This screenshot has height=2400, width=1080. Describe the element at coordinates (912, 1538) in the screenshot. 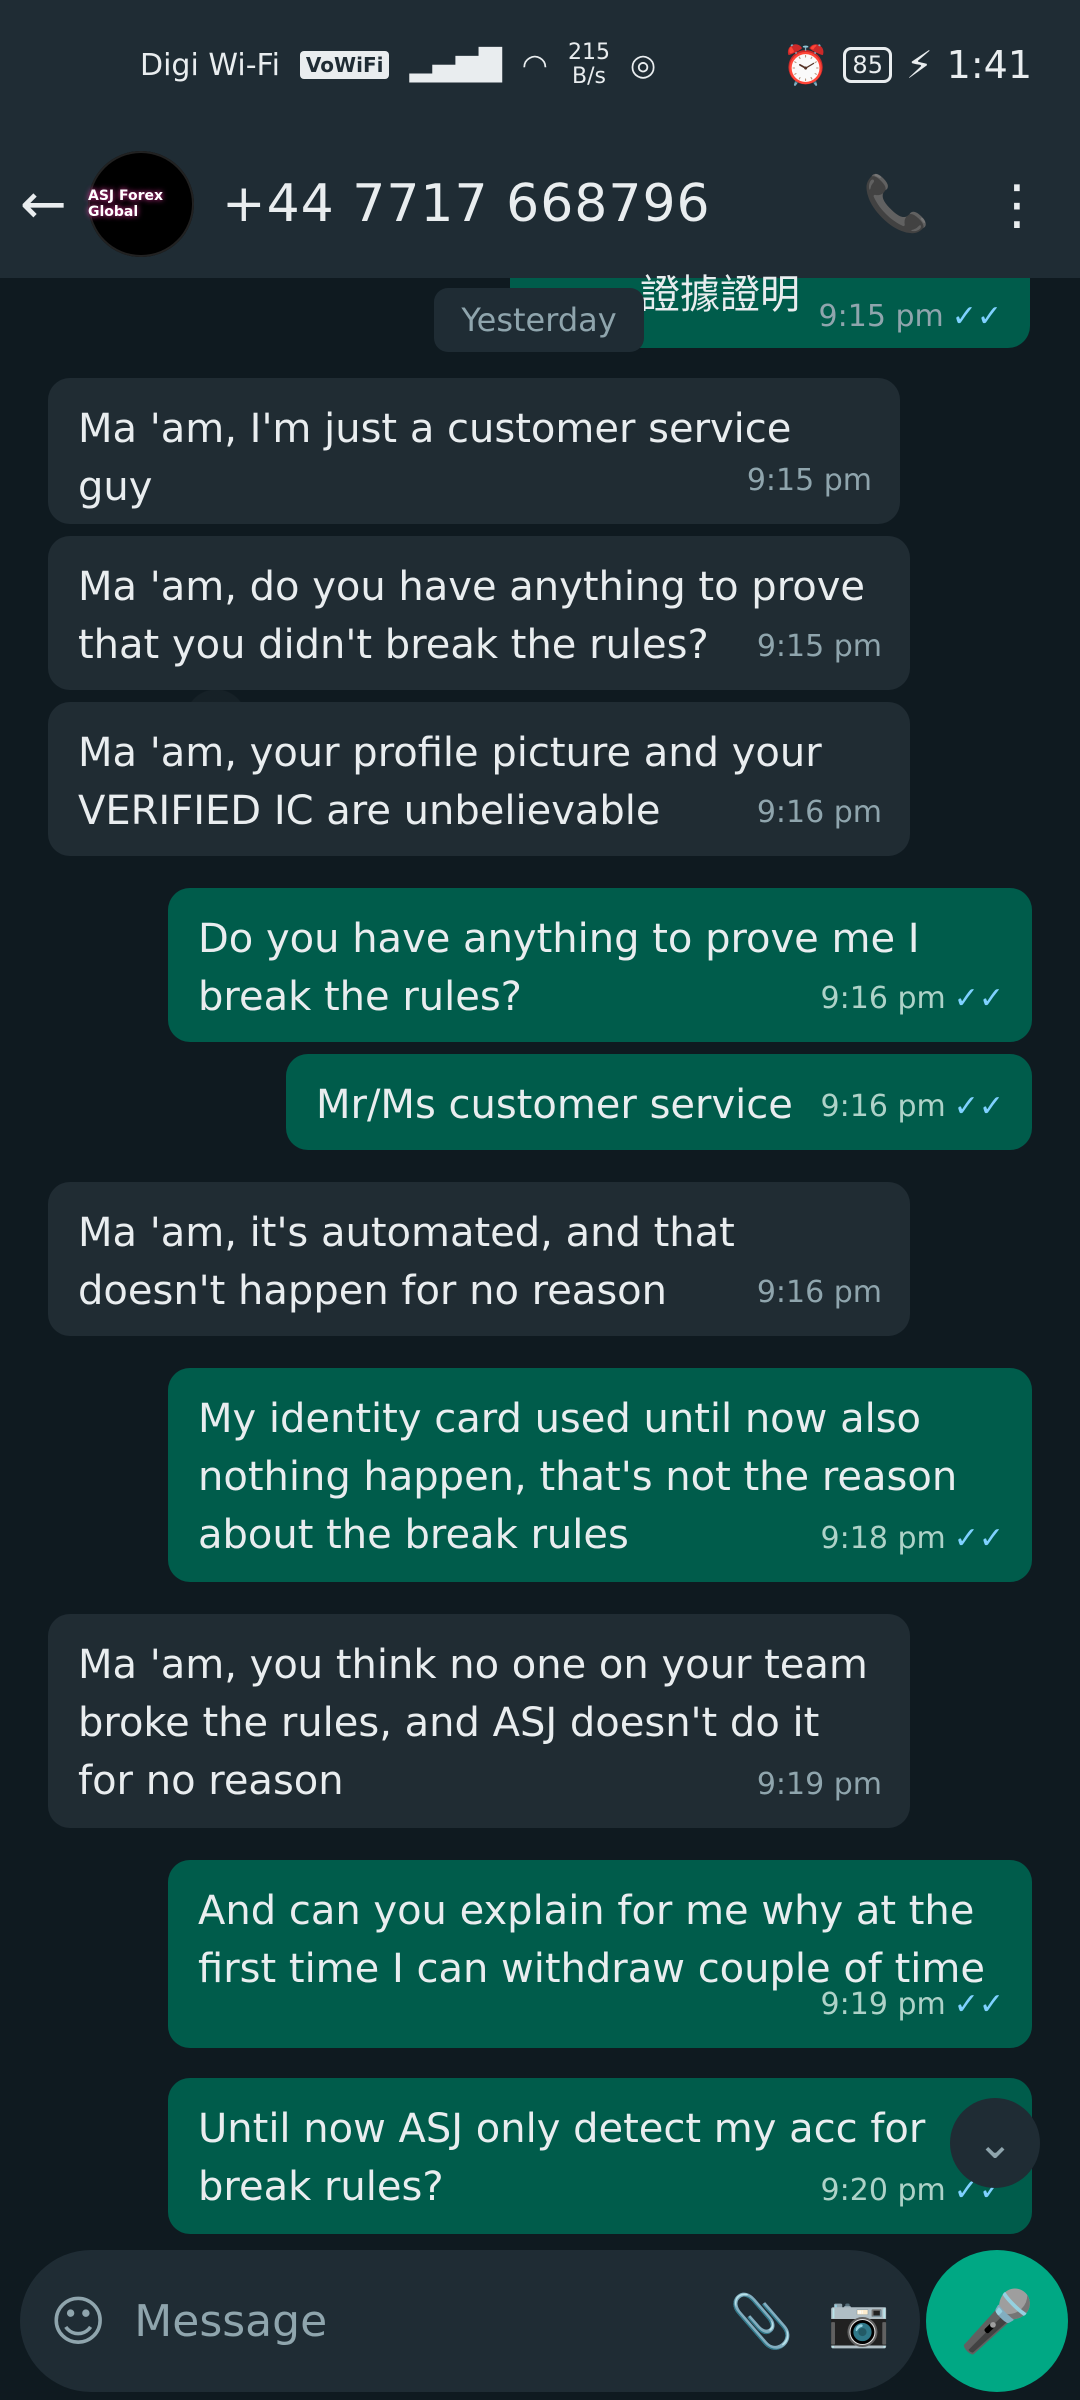

I see `message-time: 9:18 pm ✓✓` at that location.